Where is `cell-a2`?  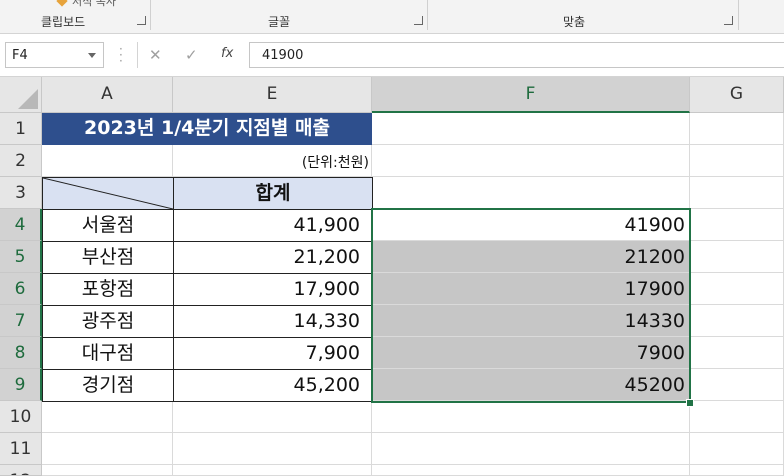
cell-a2 is located at coordinates (107, 161).